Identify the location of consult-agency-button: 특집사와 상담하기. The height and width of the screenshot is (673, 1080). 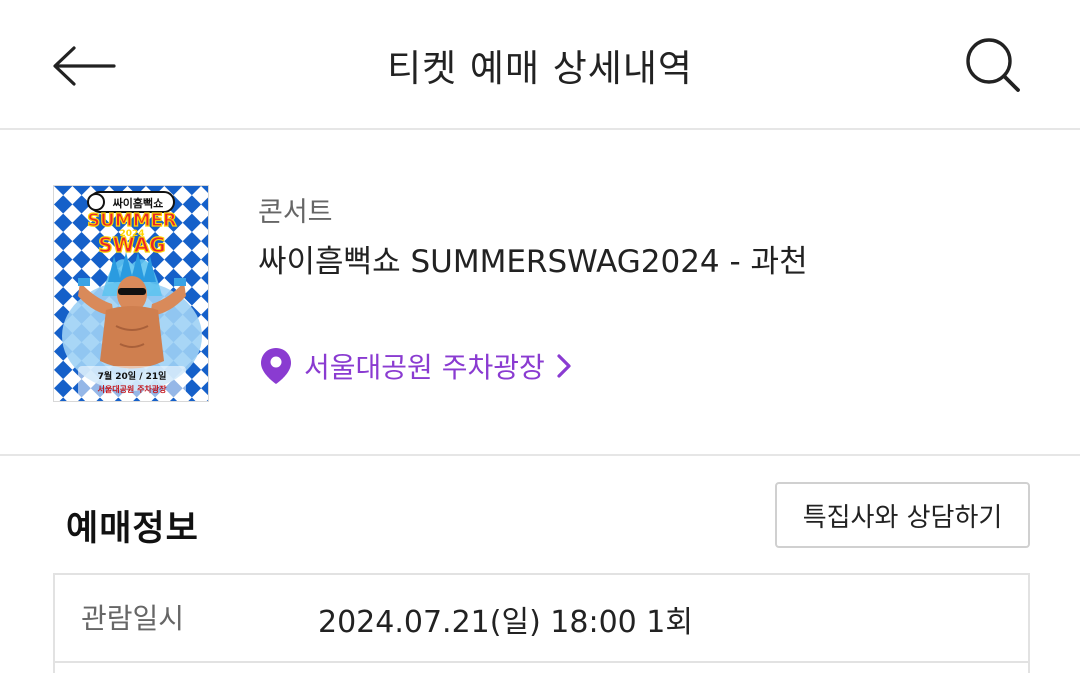
(902, 515).